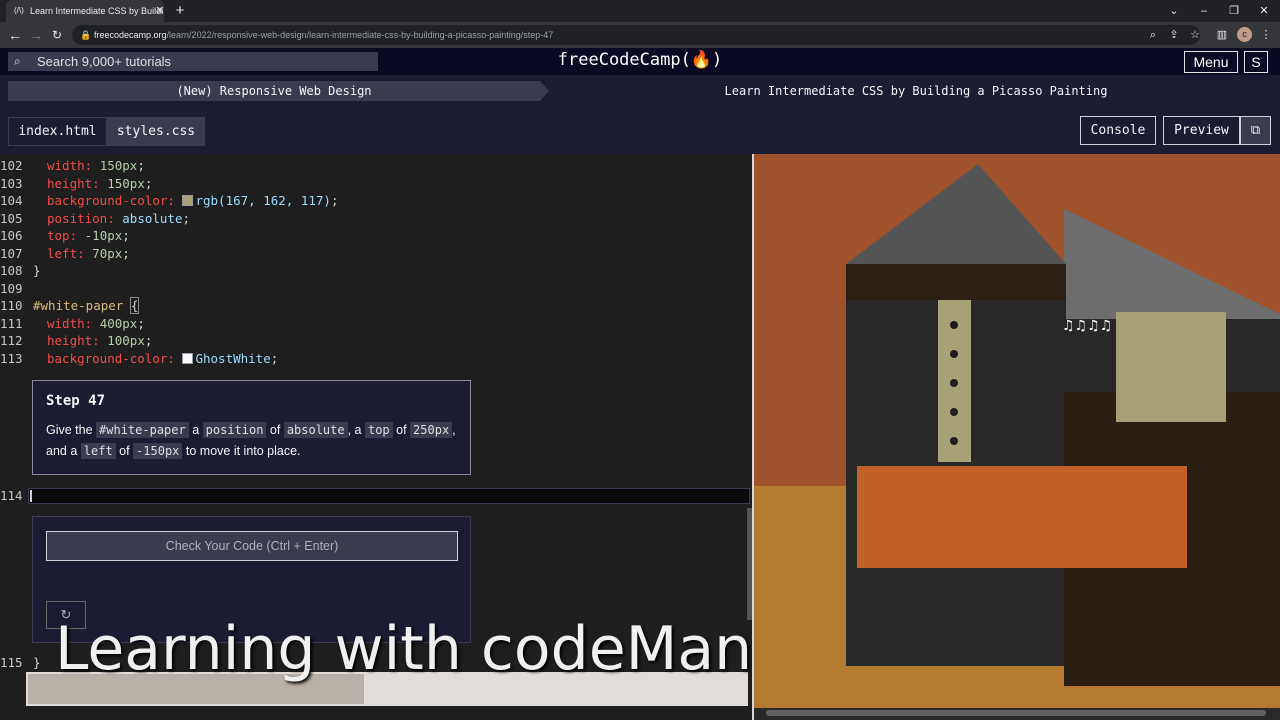 This screenshot has width=1280, height=720. Describe the element at coordinates (376, 359) in the screenshot. I see `code-line: 113 background-color: GhostWhite;` at that location.